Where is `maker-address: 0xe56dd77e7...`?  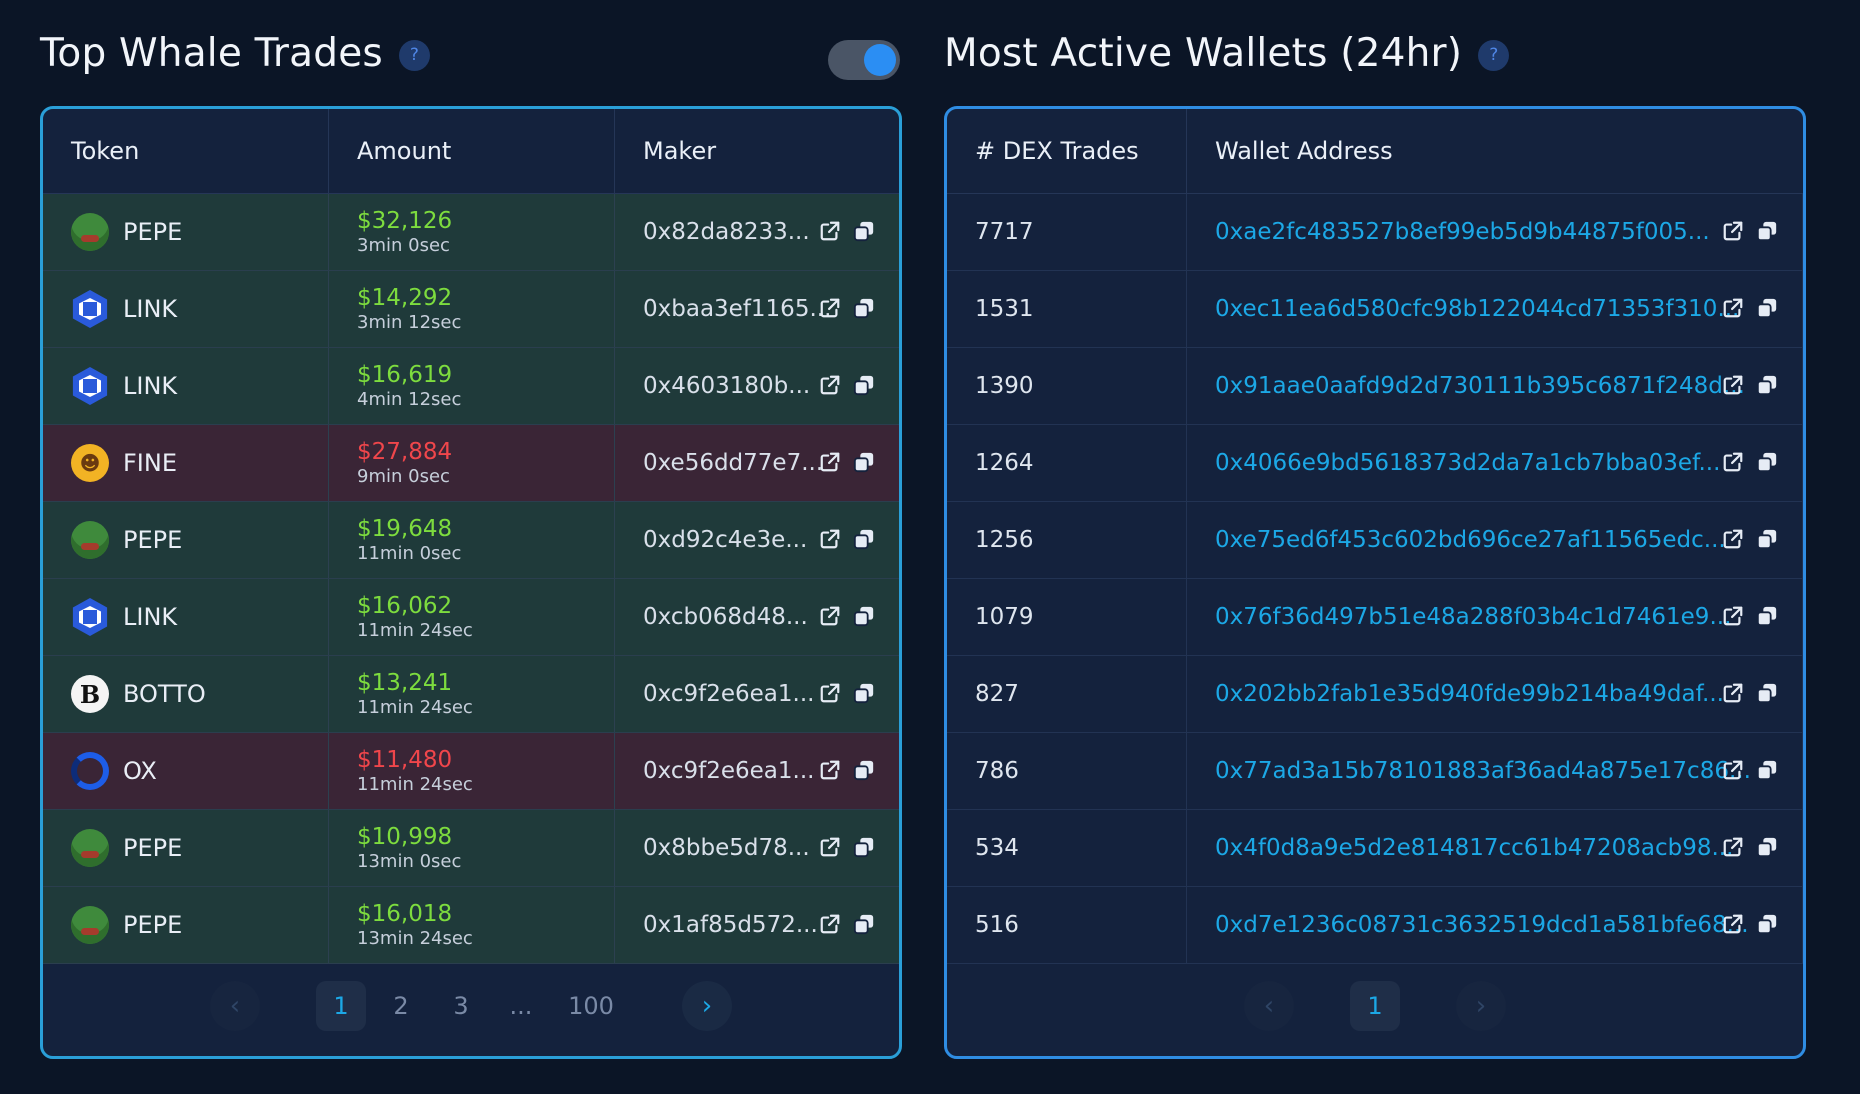 maker-address: 0xe56dd77e7... is located at coordinates (733, 463).